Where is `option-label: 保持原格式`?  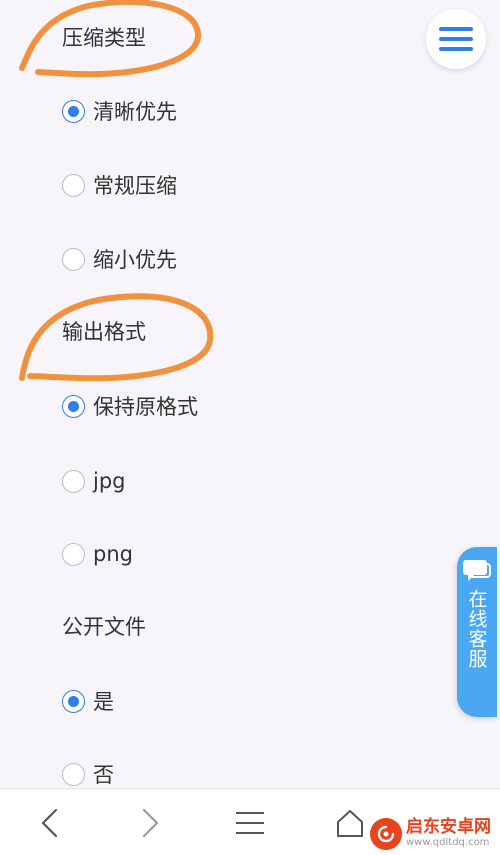
option-label: 保持原格式 is located at coordinates (145, 407).